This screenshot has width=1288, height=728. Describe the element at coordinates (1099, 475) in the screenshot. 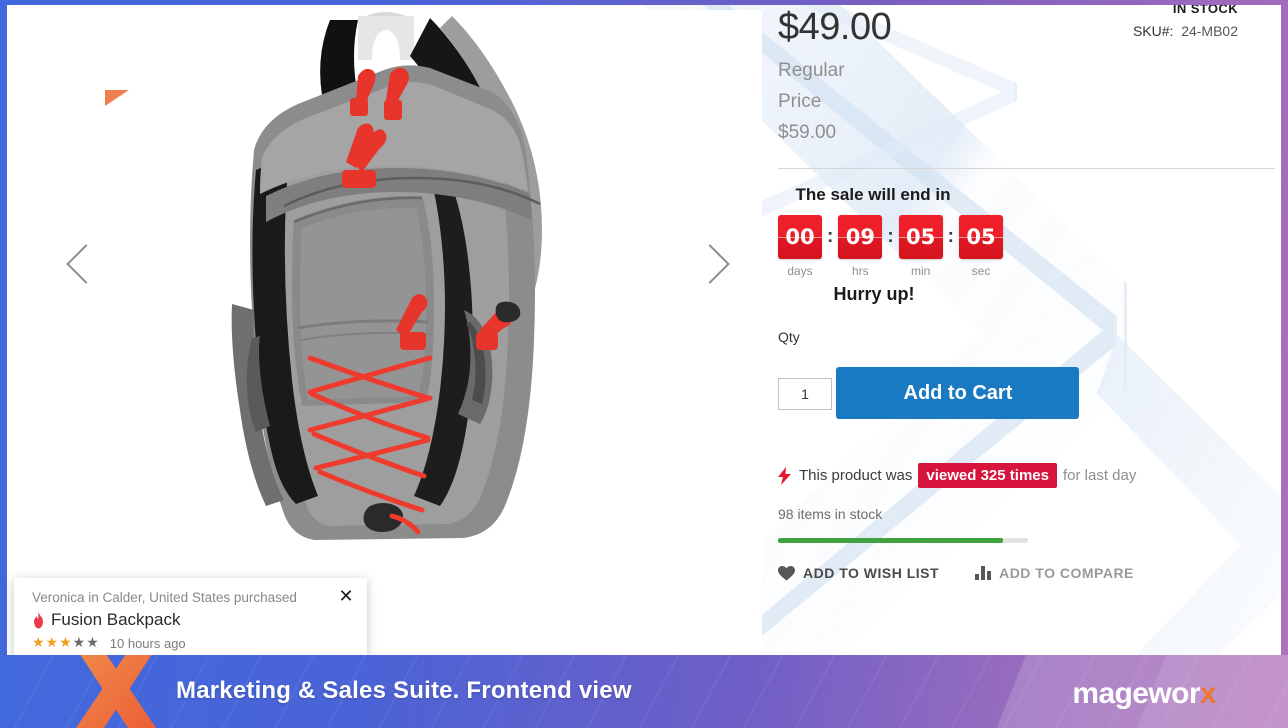

I see `viewed-suffix: for last day` at that location.